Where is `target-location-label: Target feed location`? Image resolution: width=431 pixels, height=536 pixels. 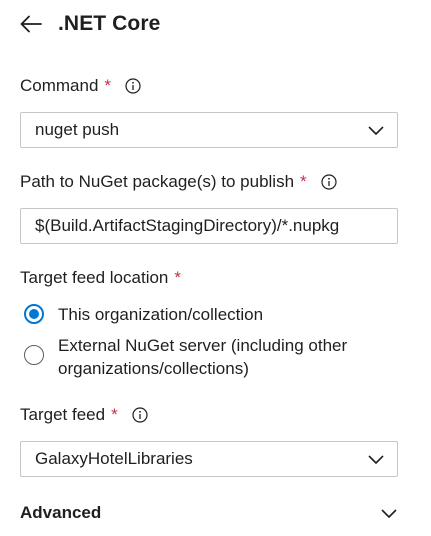 target-location-label: Target feed location is located at coordinates (94, 277).